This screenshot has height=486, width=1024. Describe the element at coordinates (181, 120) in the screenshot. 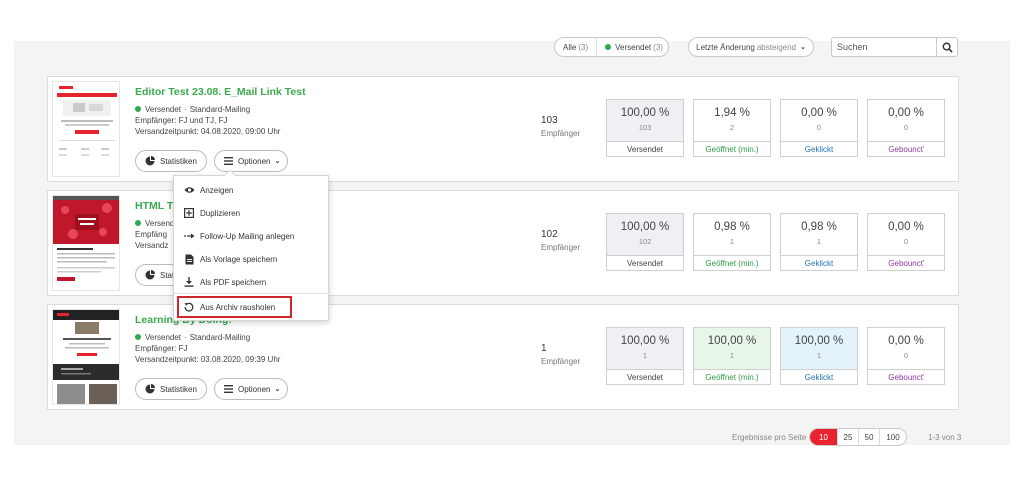

I see `recipients-line: Empfänger: FJ und TJ, FJ` at that location.